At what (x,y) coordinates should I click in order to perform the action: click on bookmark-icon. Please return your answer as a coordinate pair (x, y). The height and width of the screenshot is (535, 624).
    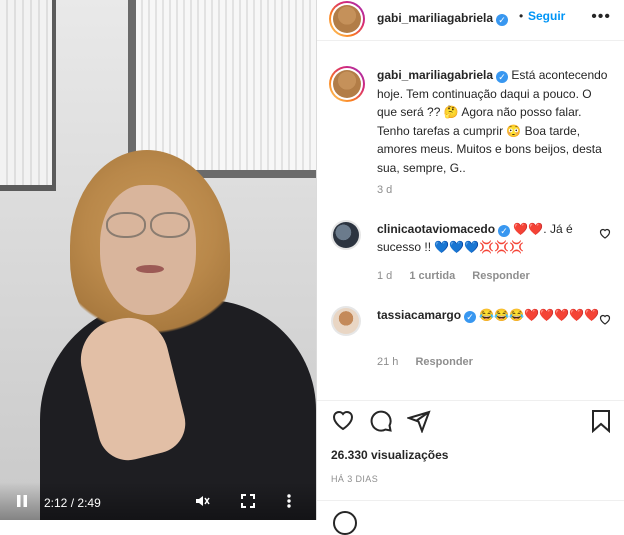
    Looking at the image, I should click on (601, 423).